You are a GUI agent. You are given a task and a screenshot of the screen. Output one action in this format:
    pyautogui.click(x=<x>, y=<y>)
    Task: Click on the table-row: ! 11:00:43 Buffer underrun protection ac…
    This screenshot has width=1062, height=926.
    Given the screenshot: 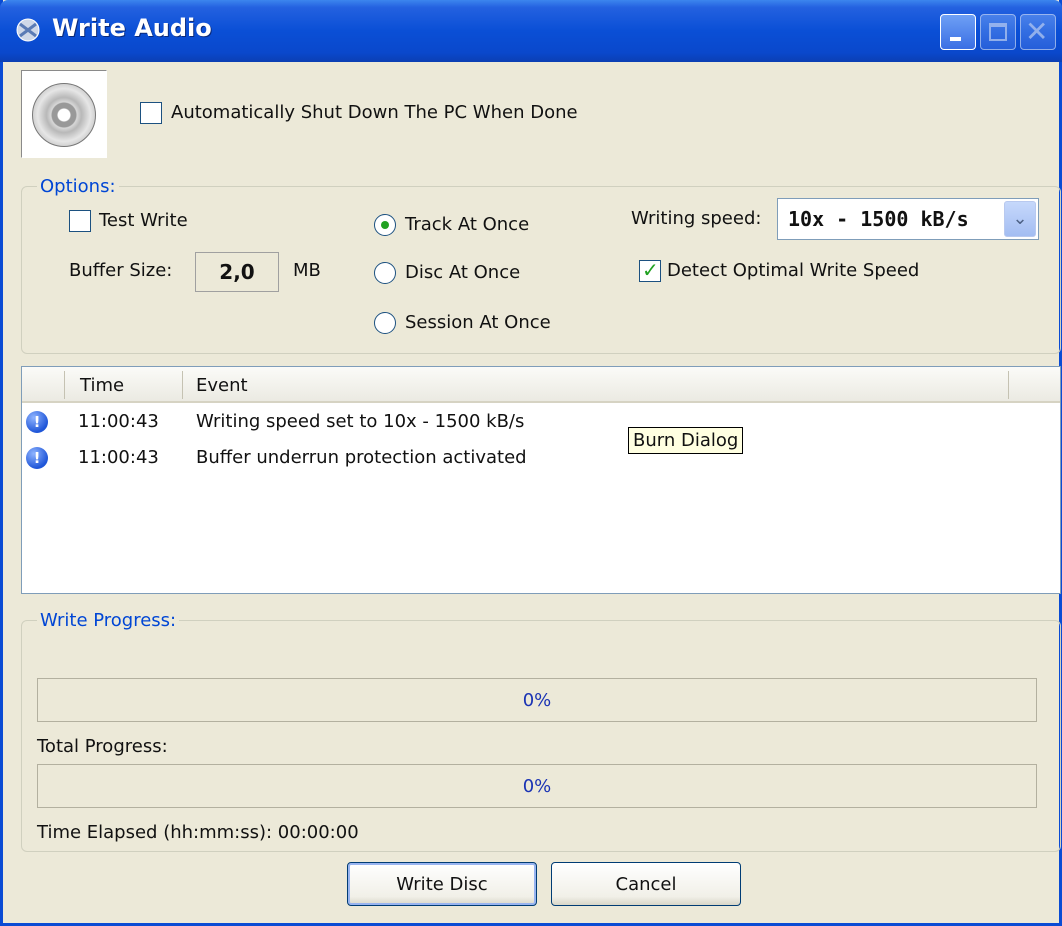 What is the action you would take?
    pyautogui.click(x=541, y=459)
    